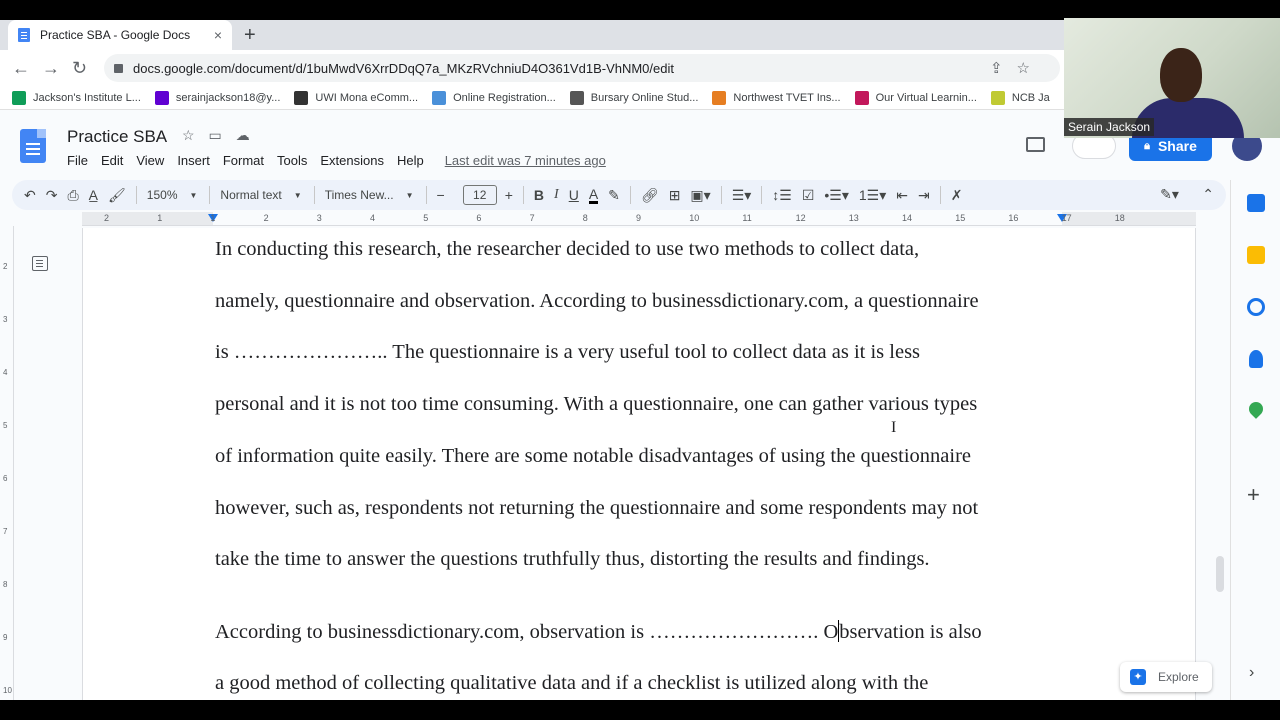 This screenshot has width=1280, height=720. Describe the element at coordinates (1256, 409) in the screenshot. I see `maps-icon` at that location.